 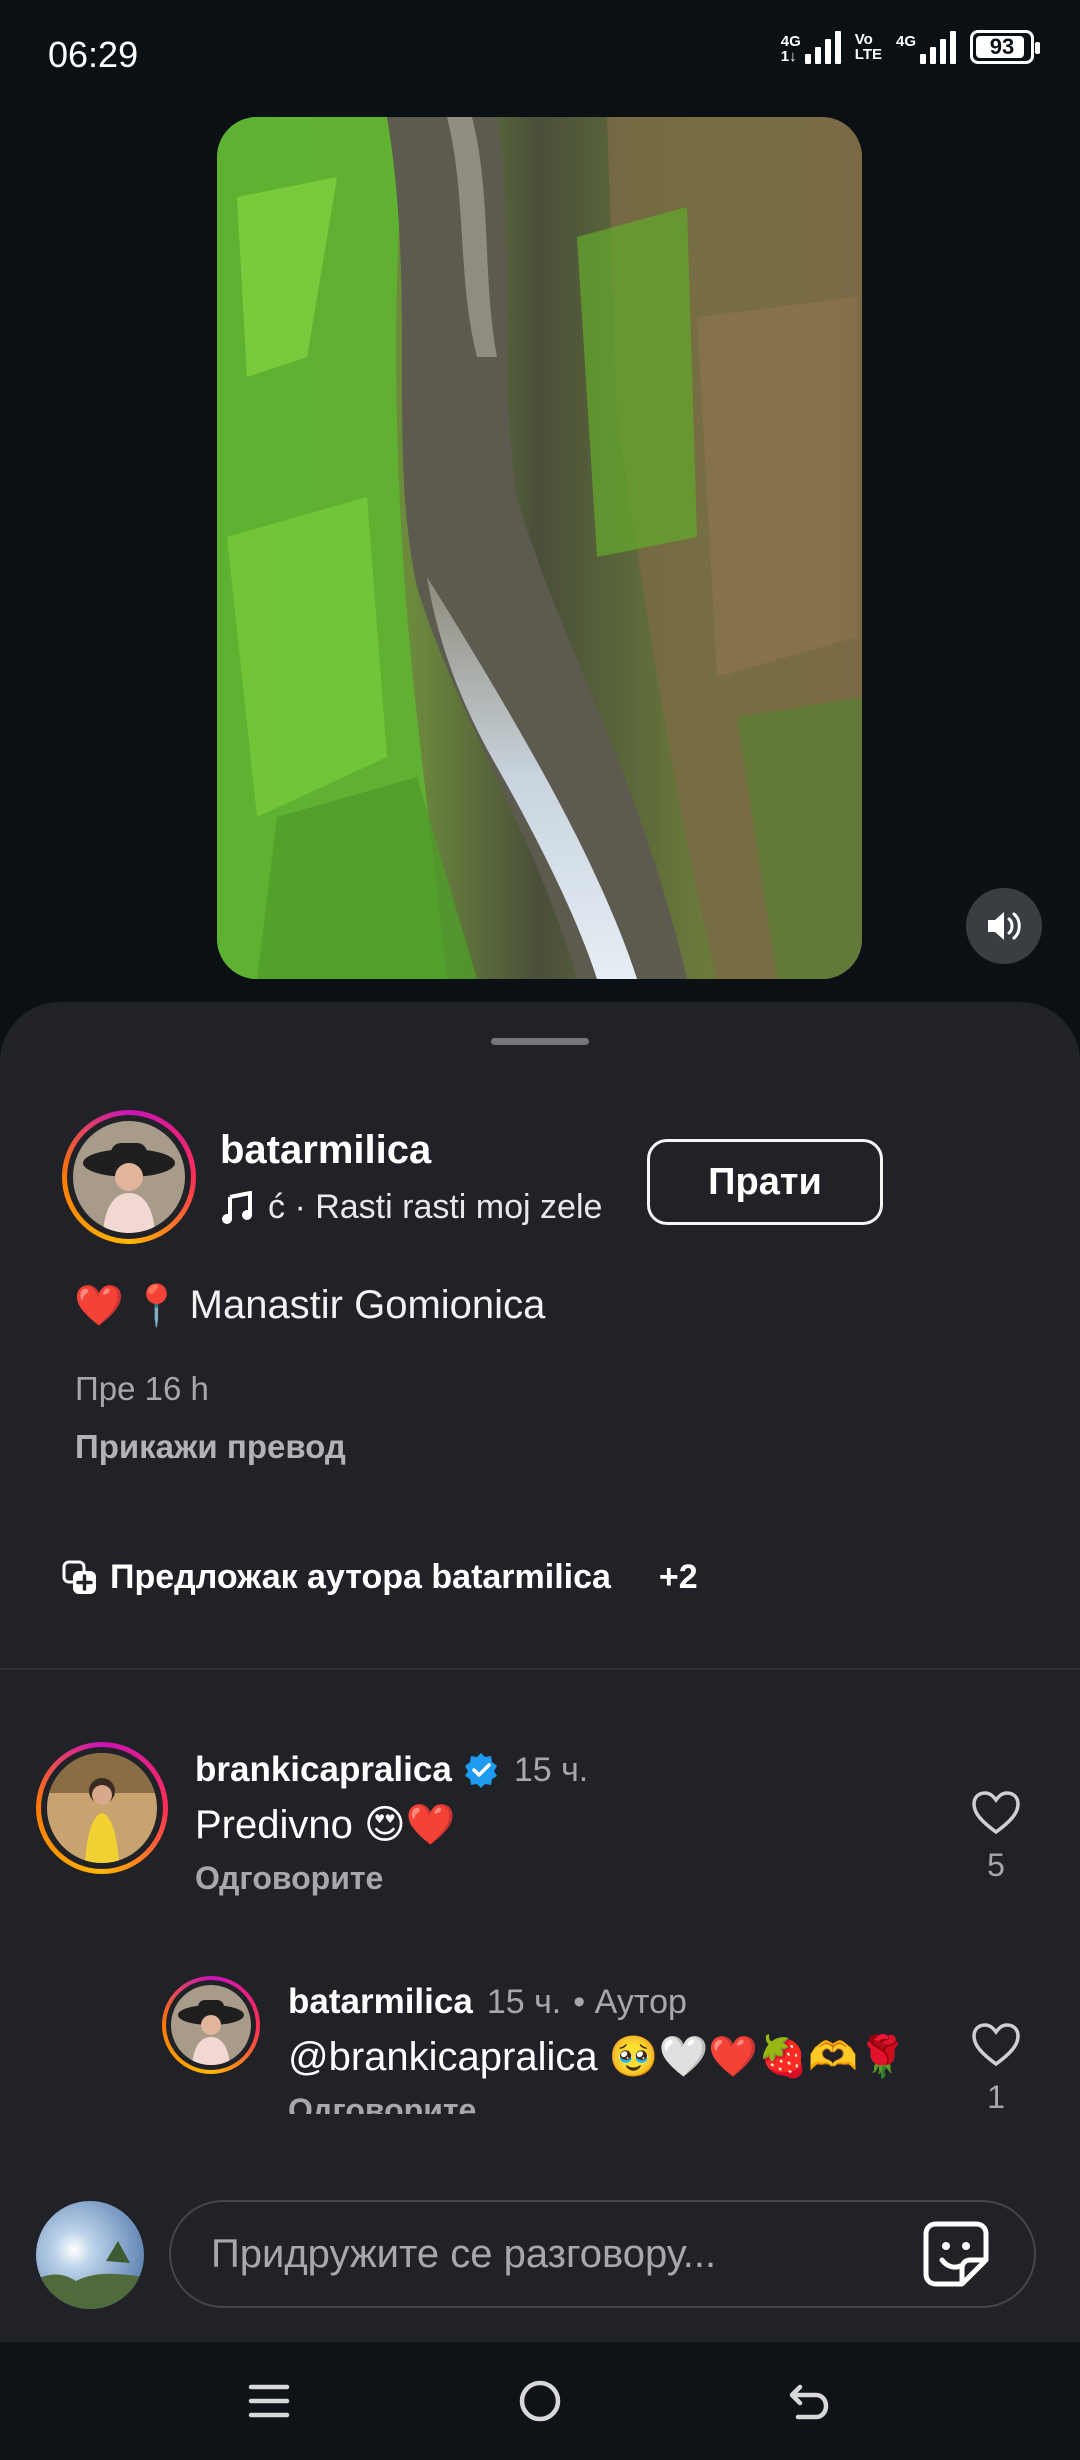 What do you see at coordinates (540, 55) in the screenshot?
I see `status-bar: 06:29 4G 1↓ Vo LTE 4G 93` at bounding box center [540, 55].